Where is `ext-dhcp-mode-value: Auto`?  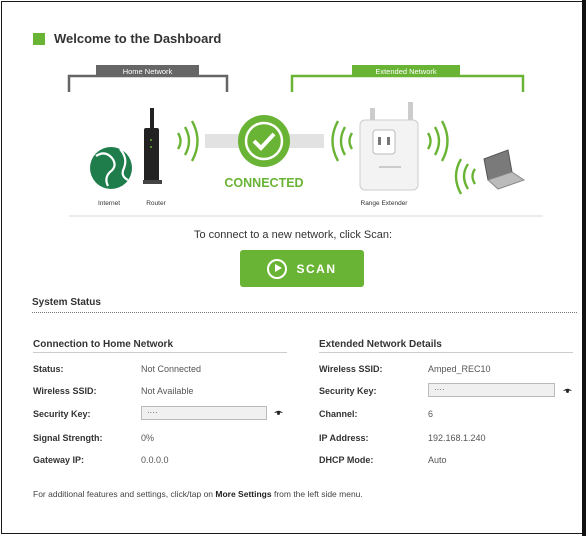
ext-dhcp-mode-value: Auto is located at coordinates (437, 460).